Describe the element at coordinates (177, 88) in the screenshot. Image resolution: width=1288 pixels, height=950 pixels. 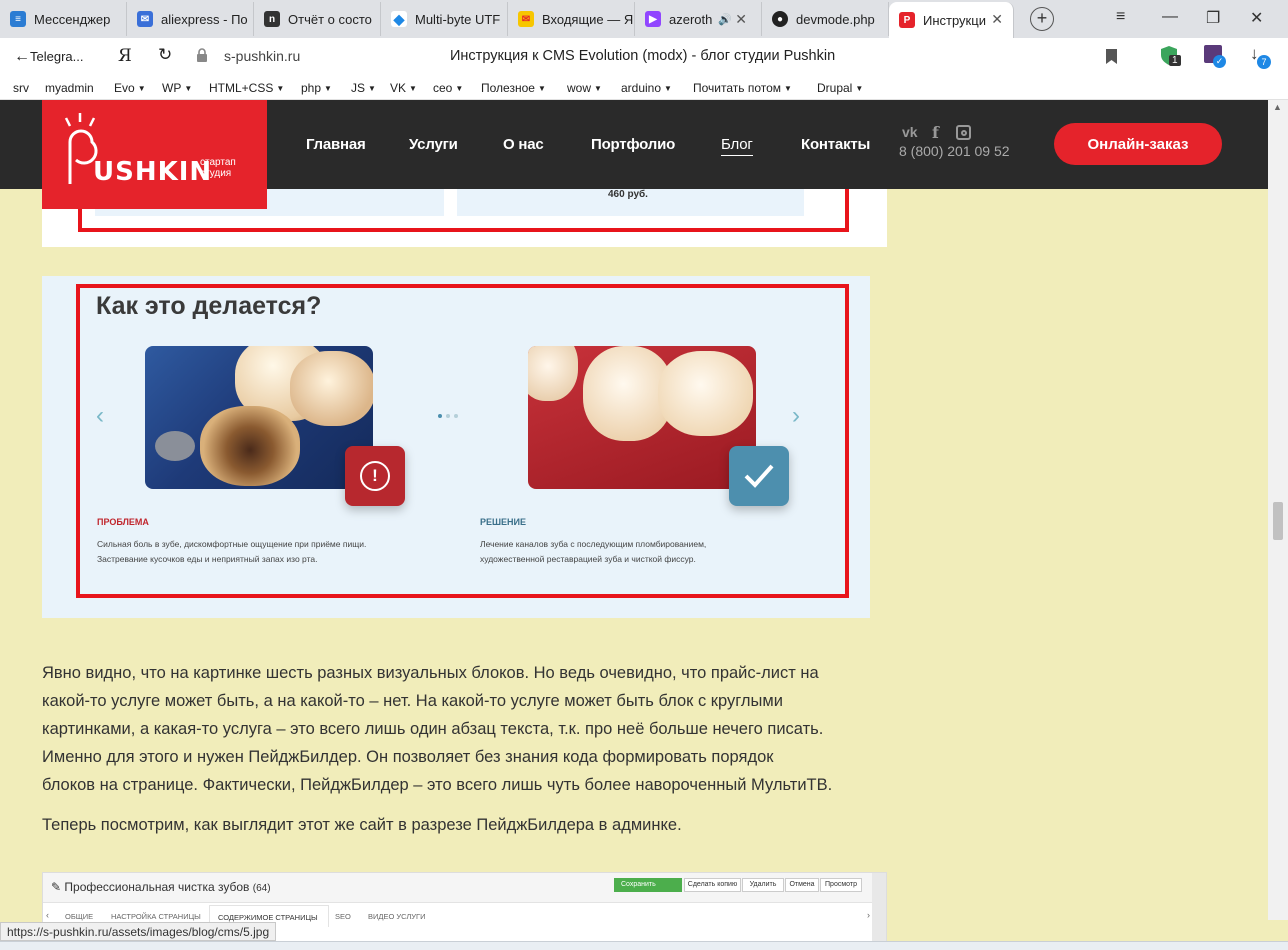
I see `bookmark-folder: WP ▼` at that location.